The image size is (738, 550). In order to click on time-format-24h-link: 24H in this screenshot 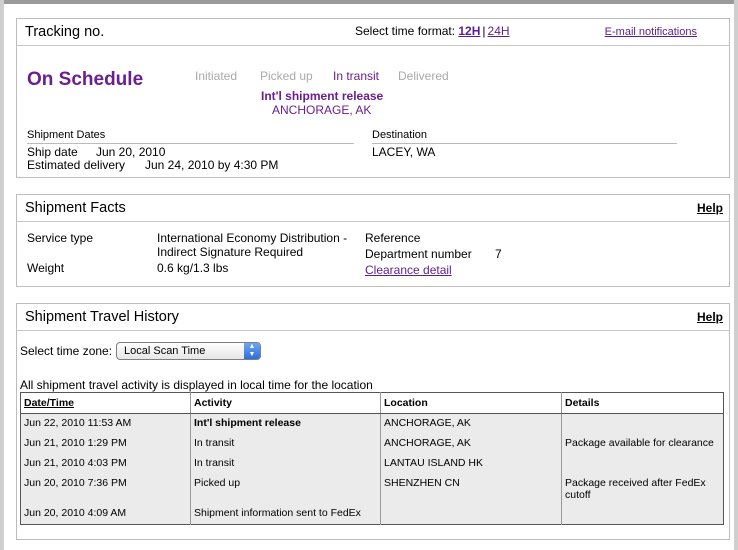, I will do `click(499, 31)`.